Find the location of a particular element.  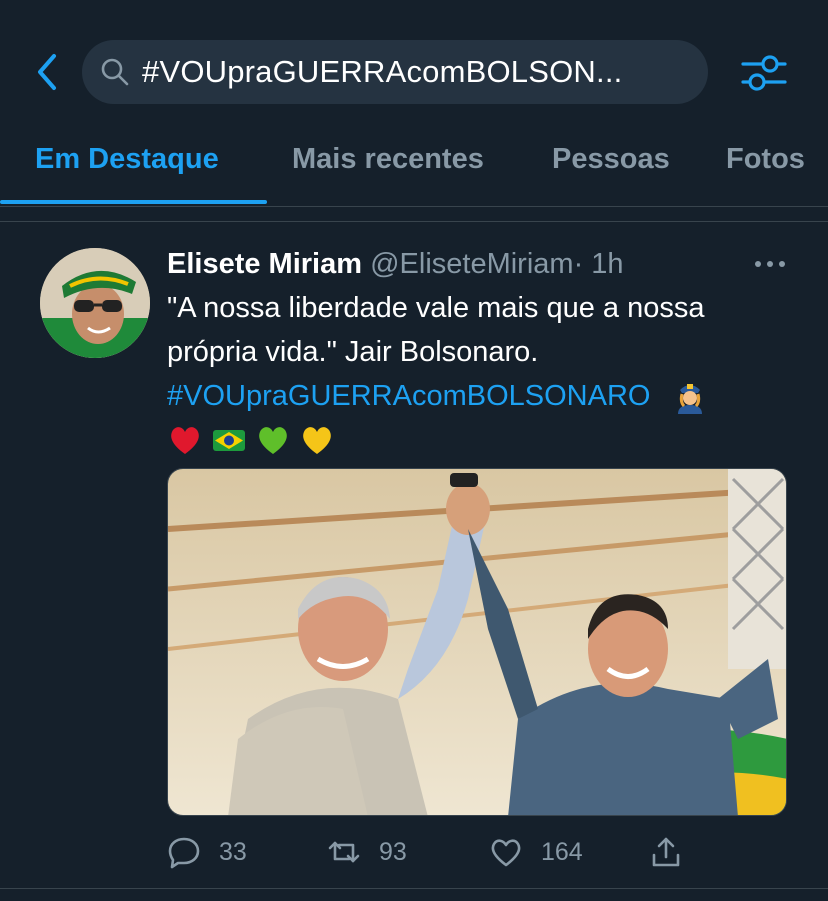

tab-fotos: Fotos is located at coordinates (765, 167).